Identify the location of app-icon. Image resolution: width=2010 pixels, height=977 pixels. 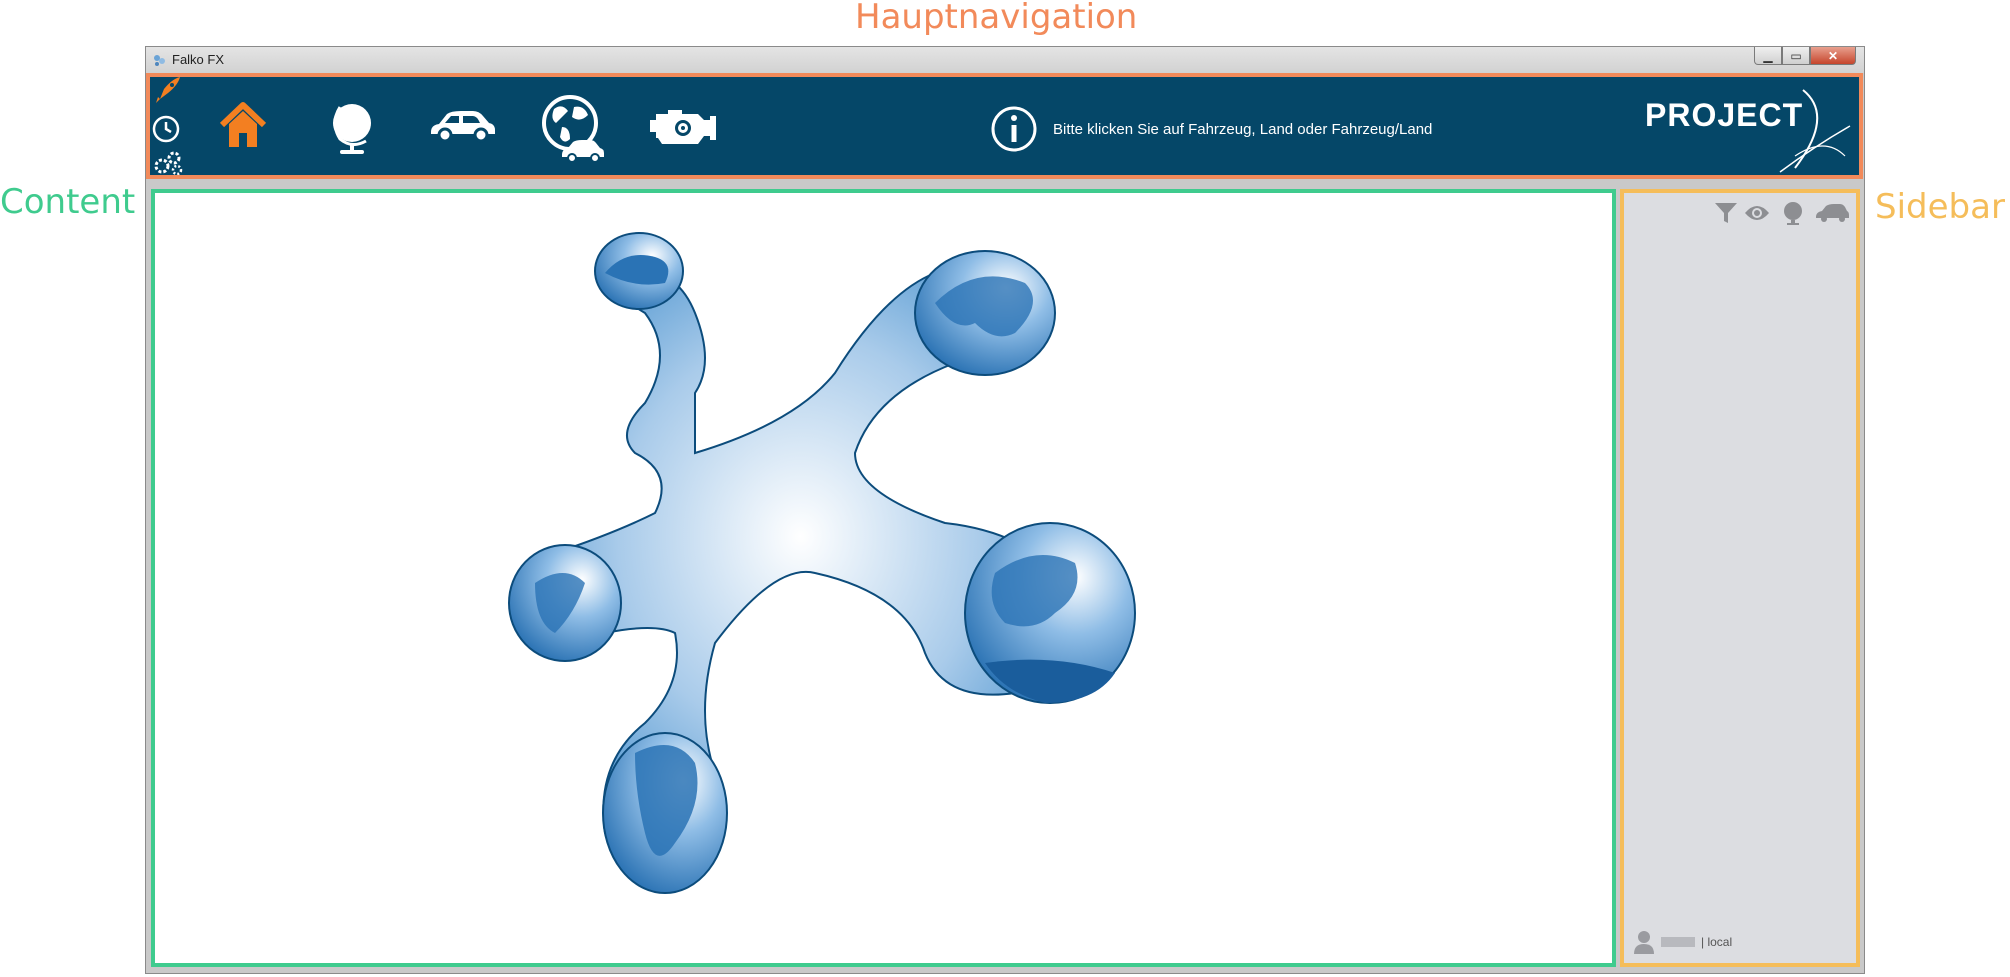
(159, 60).